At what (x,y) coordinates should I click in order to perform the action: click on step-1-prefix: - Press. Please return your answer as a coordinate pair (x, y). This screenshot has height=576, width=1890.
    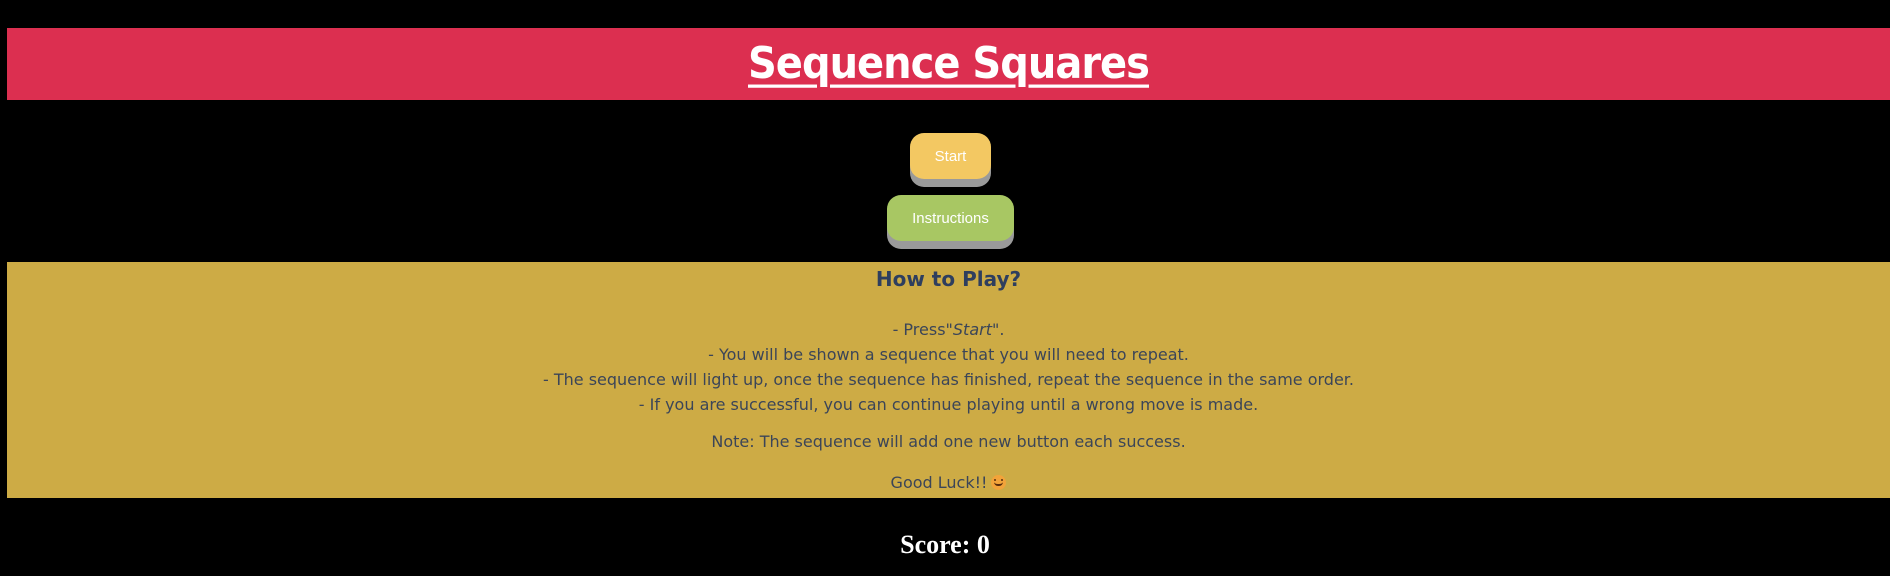
    Looking at the image, I should click on (919, 329).